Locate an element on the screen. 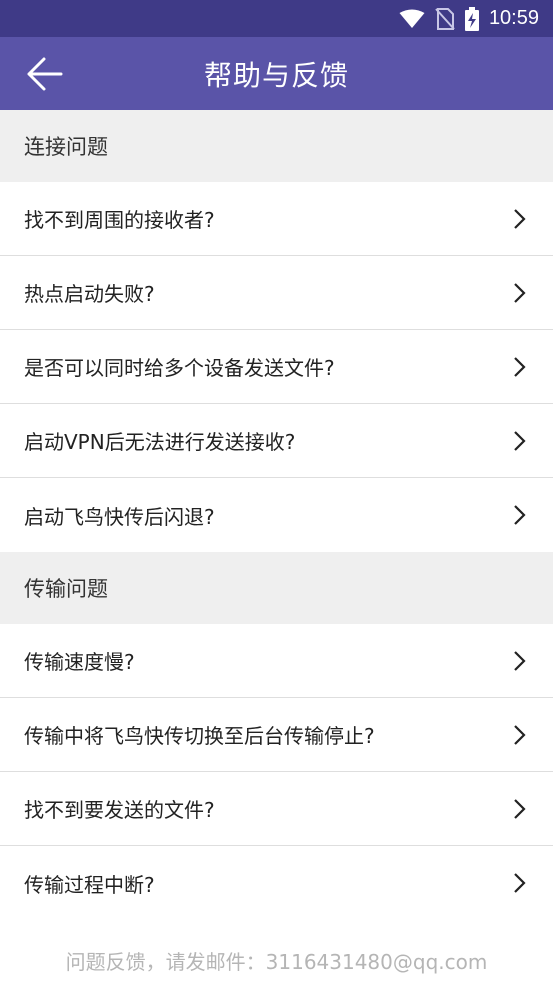 The width and height of the screenshot is (553, 983). faq-item-label: 是否可以同时给多个设备发送文件? is located at coordinates (179, 368).